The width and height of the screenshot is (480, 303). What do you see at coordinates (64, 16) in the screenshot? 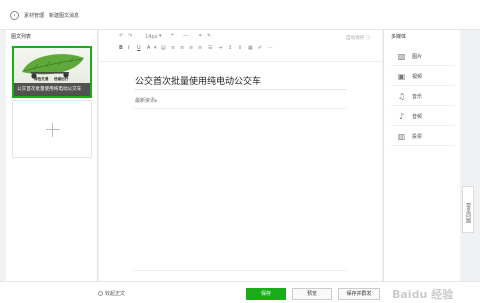
I see `breadcrumb-current: 新建图文消息` at bounding box center [64, 16].